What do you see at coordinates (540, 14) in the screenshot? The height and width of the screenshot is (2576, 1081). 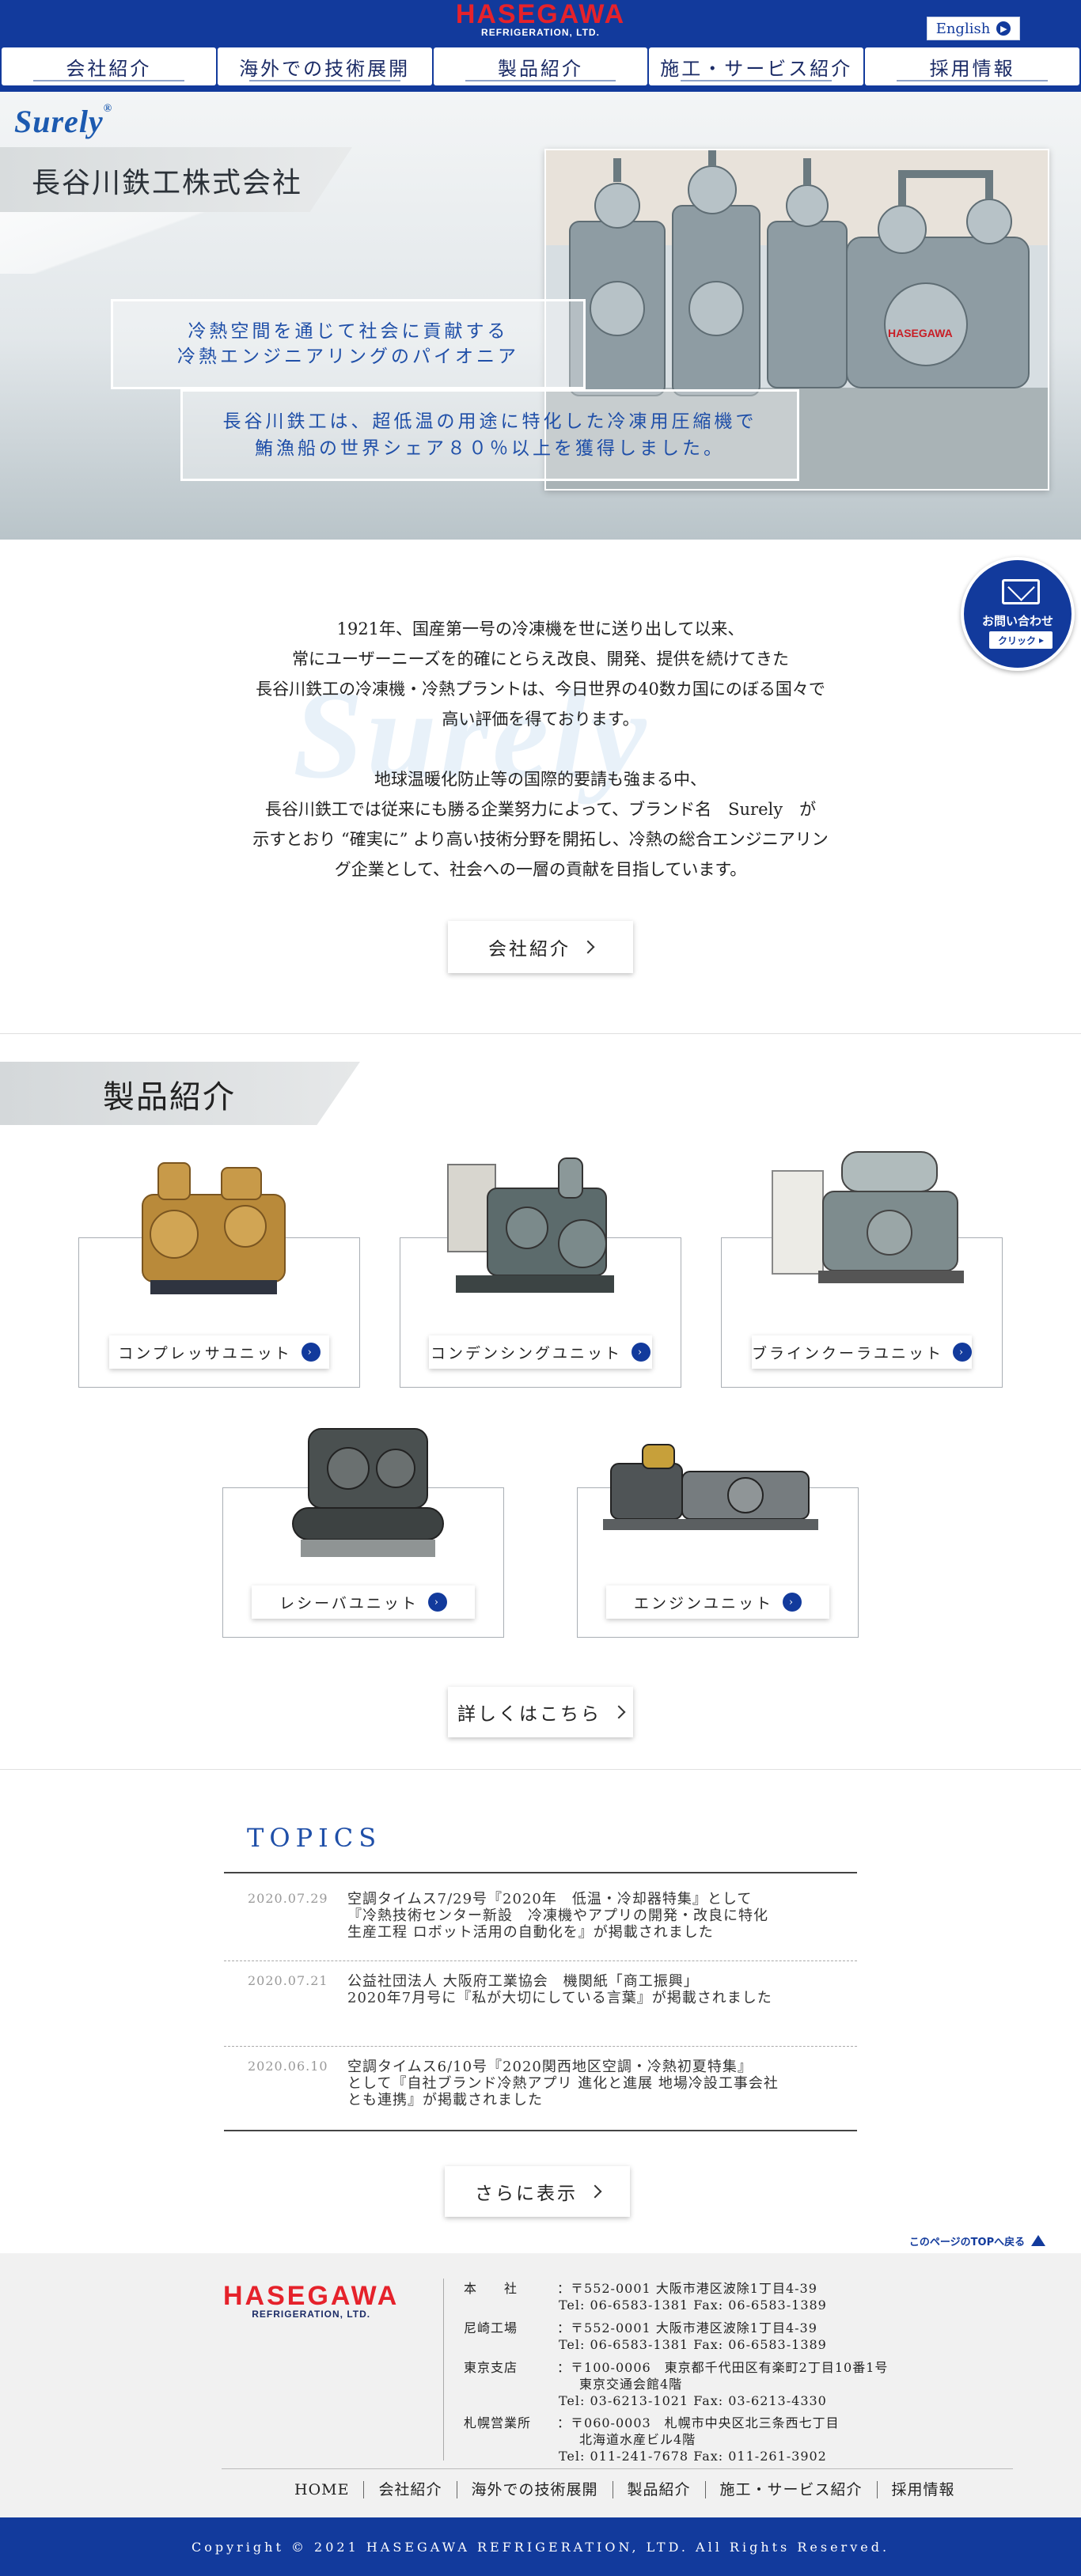 I see `logo-wordmark: HASEGAWA` at bounding box center [540, 14].